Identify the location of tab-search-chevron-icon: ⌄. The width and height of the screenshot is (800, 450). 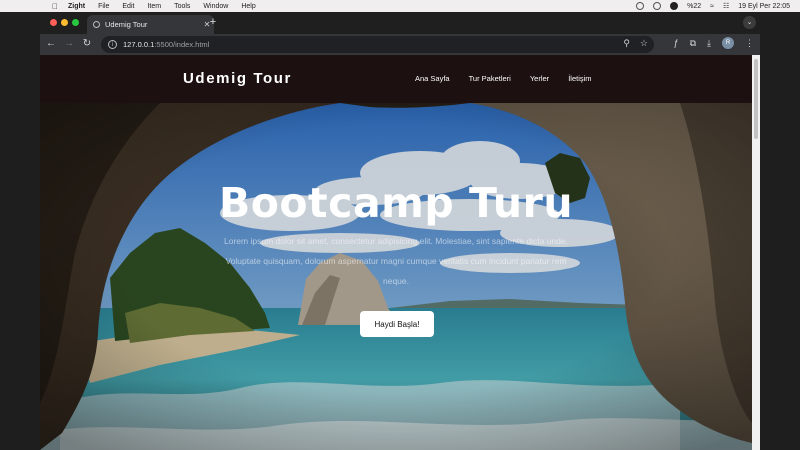
(749, 22).